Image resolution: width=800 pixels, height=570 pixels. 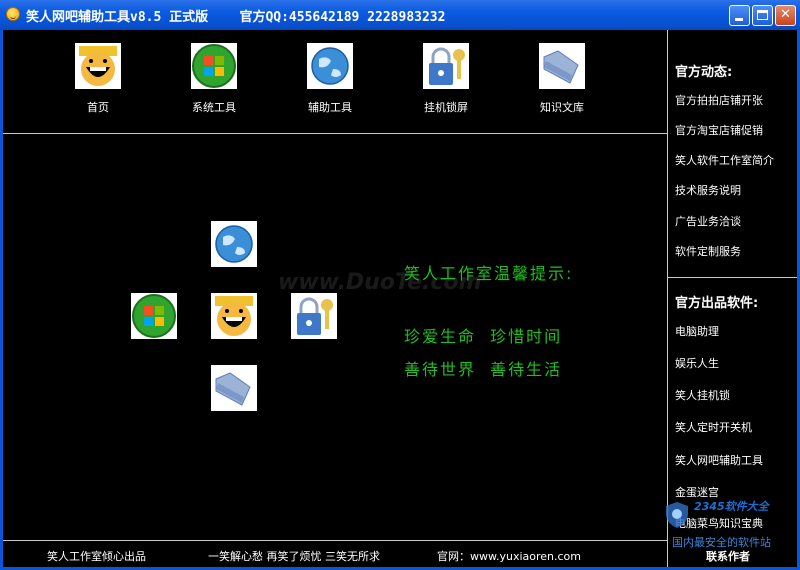 What do you see at coordinates (739, 19) in the screenshot?
I see `minimize-icon` at bounding box center [739, 19].